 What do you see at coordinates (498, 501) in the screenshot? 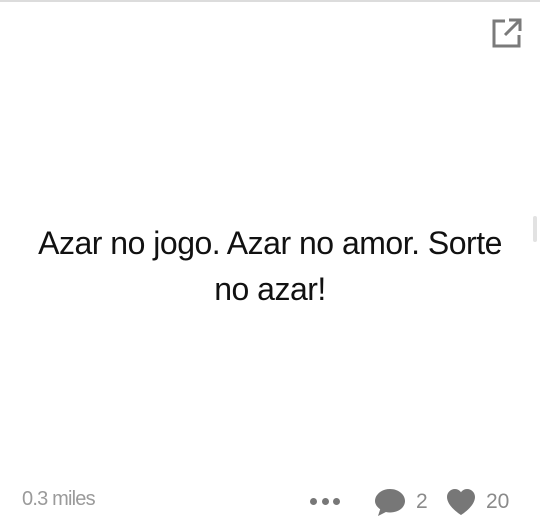
I see `like-count: 20` at bounding box center [498, 501].